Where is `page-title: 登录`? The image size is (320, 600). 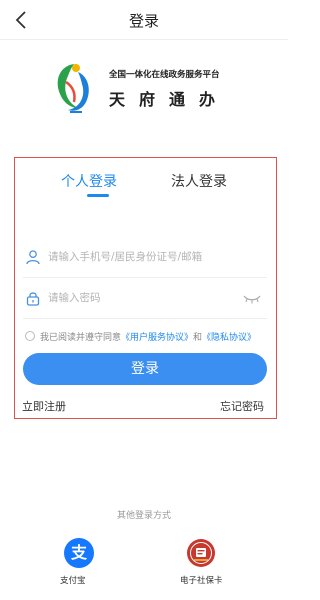
page-title: 登录 is located at coordinates (143, 21).